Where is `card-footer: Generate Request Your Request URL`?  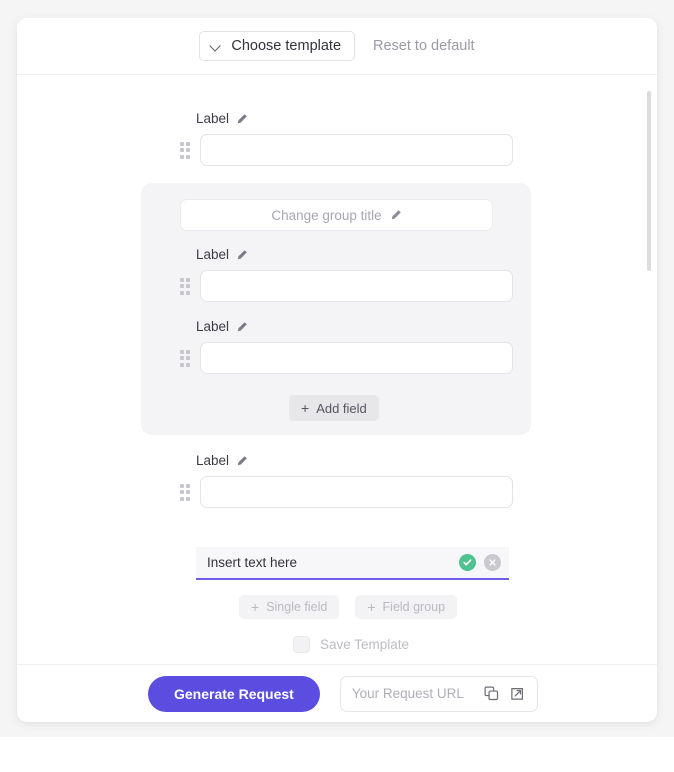 card-footer: Generate Request Your Request URL is located at coordinates (337, 693).